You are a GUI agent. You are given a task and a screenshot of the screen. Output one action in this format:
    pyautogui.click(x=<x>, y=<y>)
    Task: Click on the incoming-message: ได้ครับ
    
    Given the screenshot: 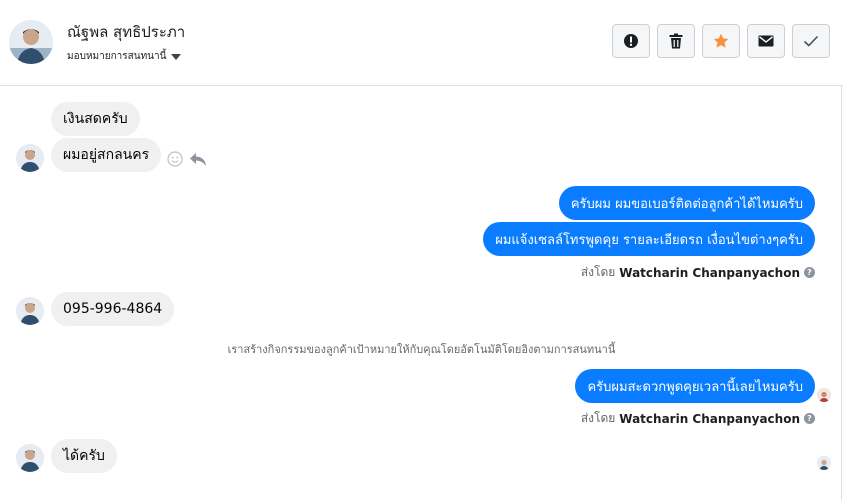 What is the action you would take?
    pyautogui.click(x=84, y=456)
    